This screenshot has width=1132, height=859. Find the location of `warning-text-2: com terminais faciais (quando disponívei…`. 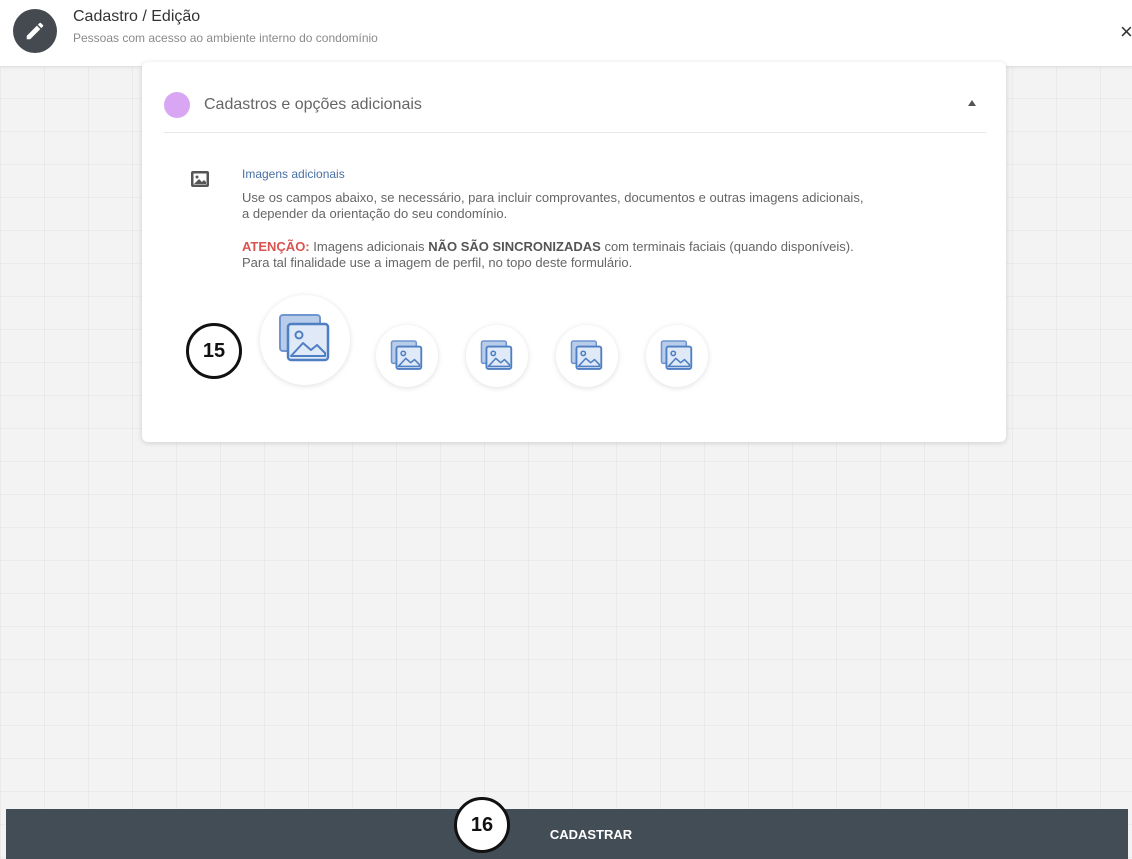

warning-text-2: com terminais faciais (quando disponívei… is located at coordinates (729, 246).